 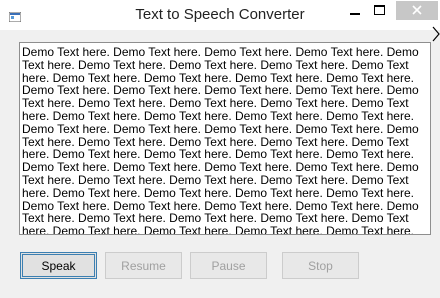 I want to click on maximize-icon, so click(x=379, y=11).